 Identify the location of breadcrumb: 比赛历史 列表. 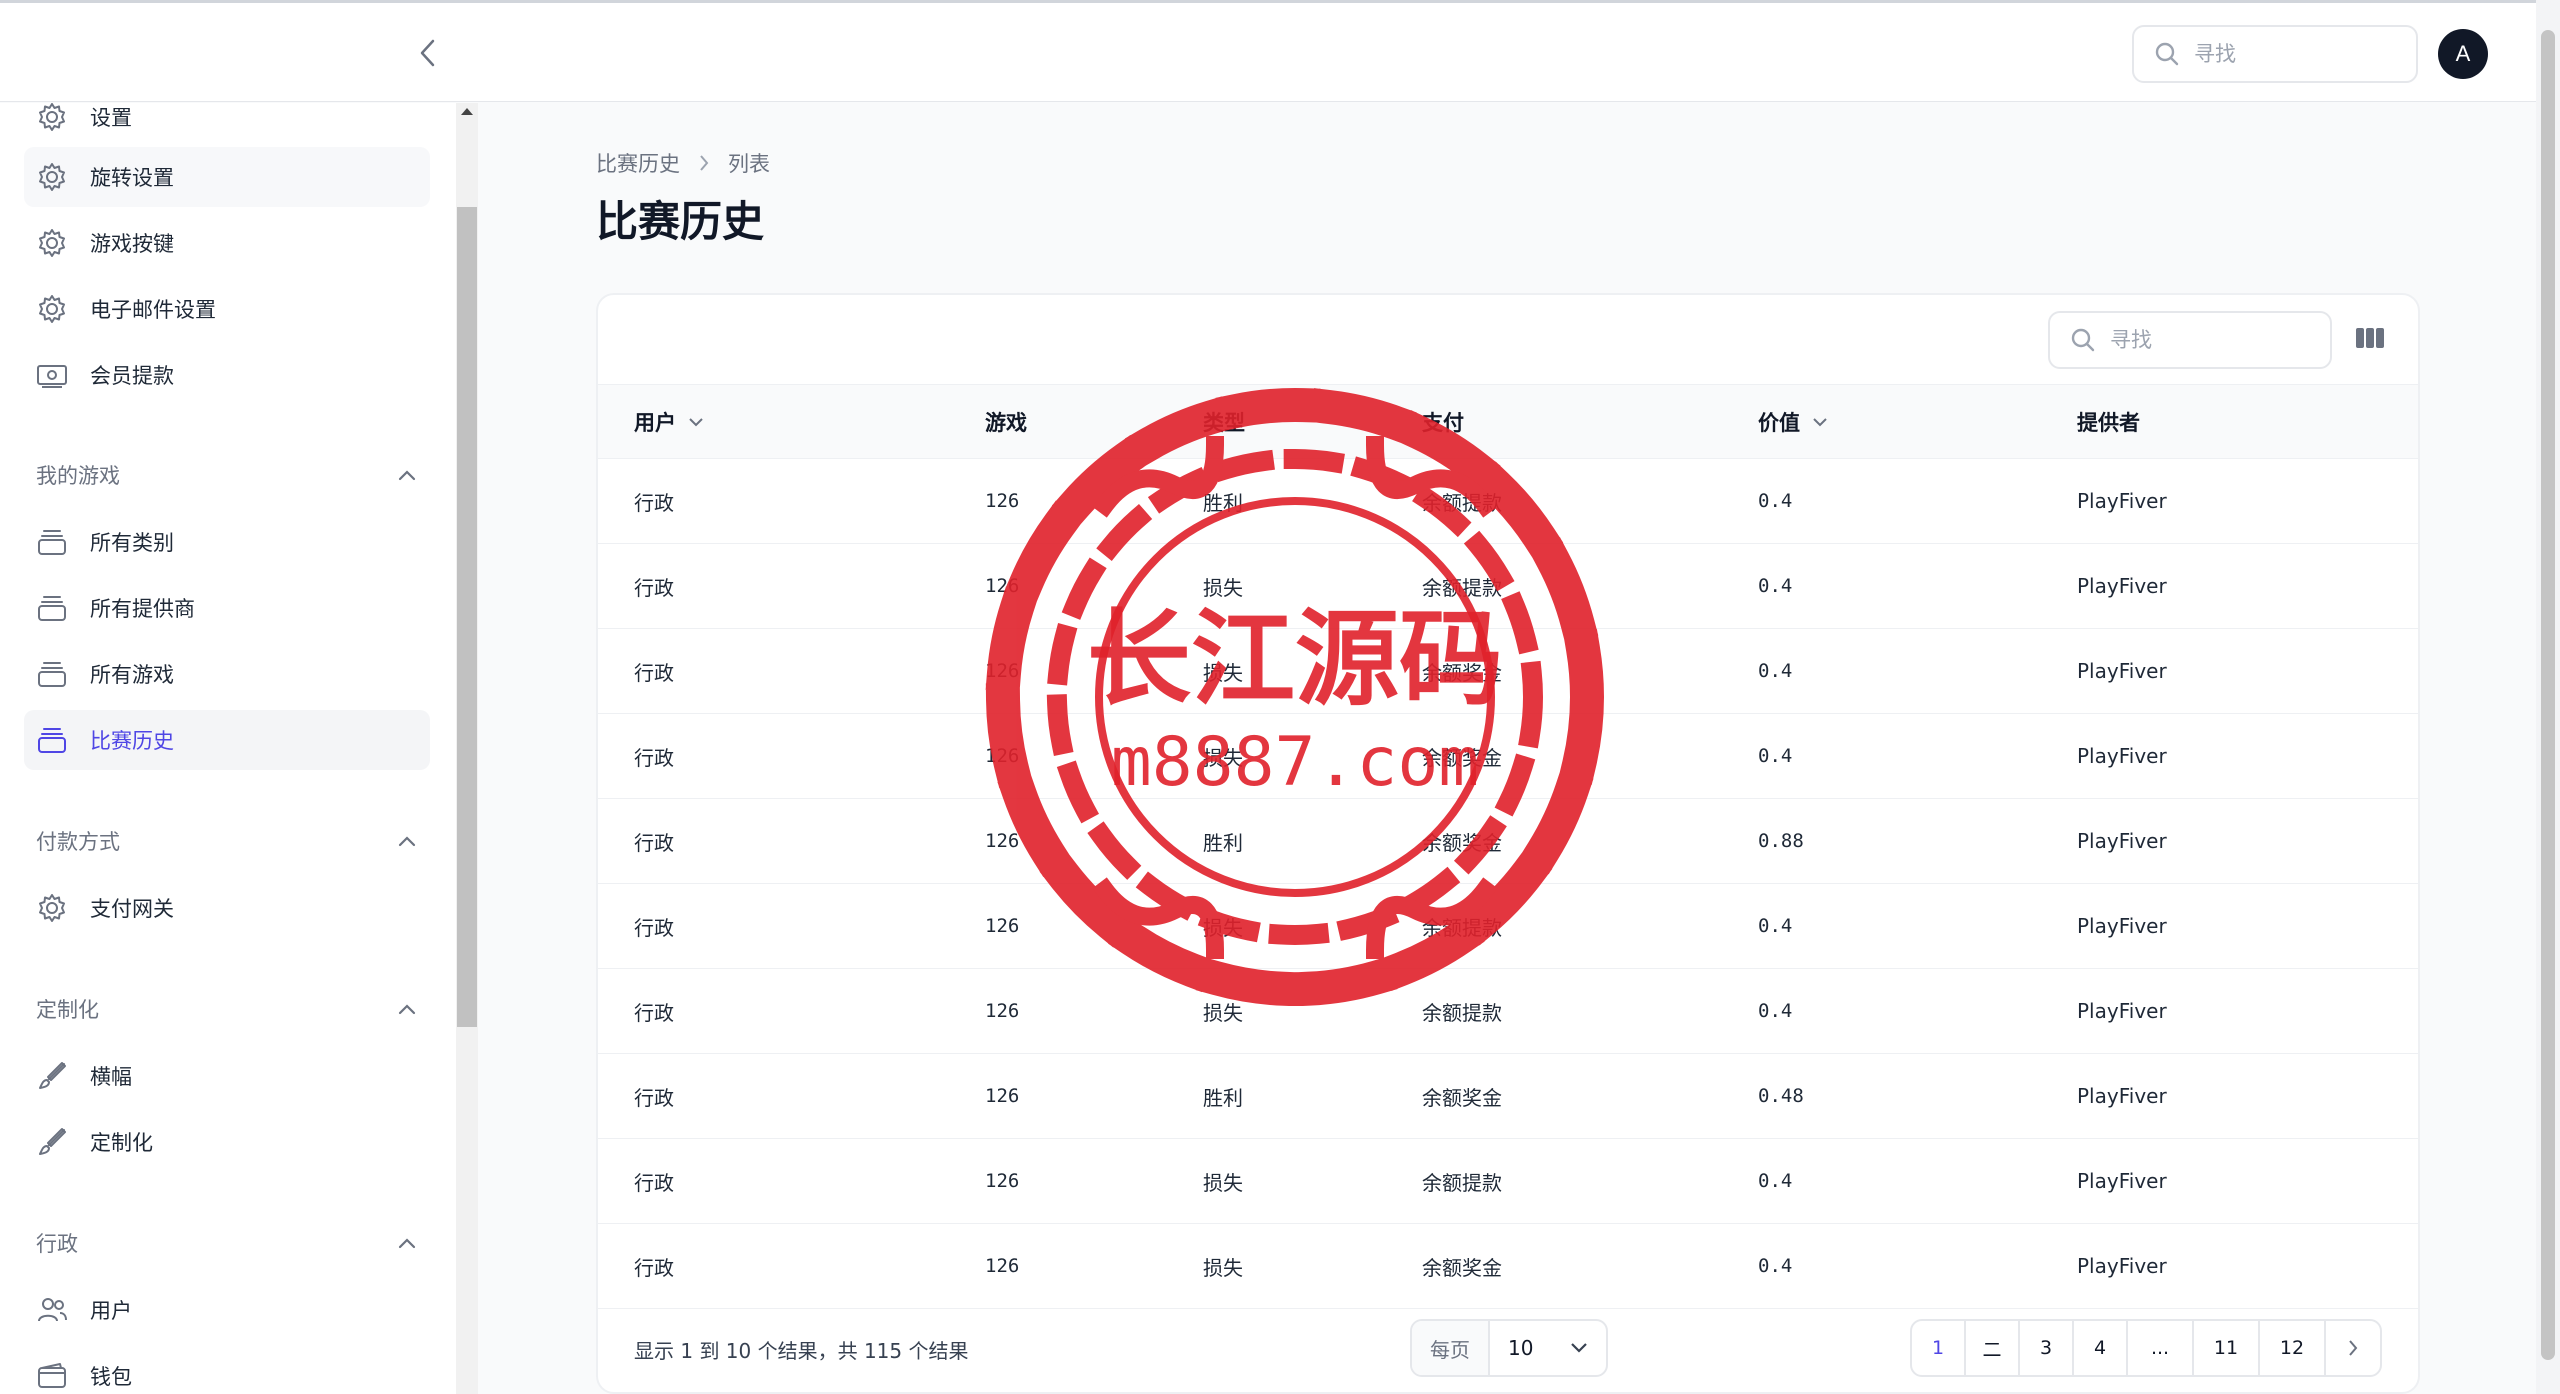
(683, 163).